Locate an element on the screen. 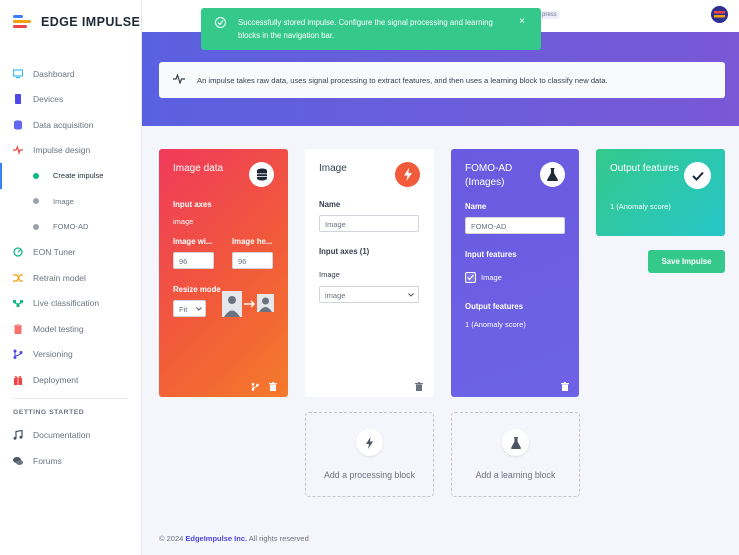  sidebar-item-label: Retrain model is located at coordinates (59, 277).